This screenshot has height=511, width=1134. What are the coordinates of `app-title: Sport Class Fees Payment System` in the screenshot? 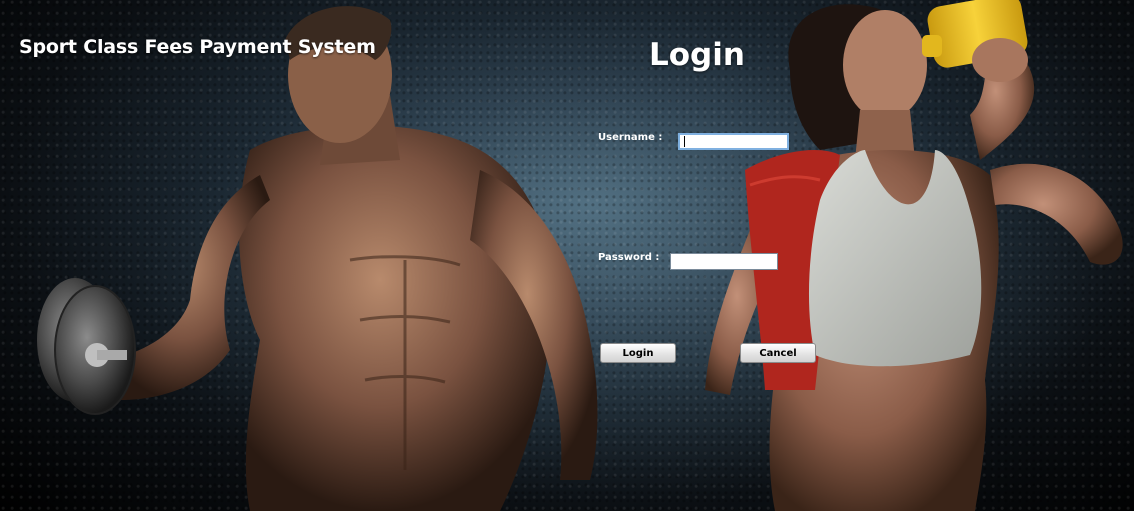 It's located at (197, 47).